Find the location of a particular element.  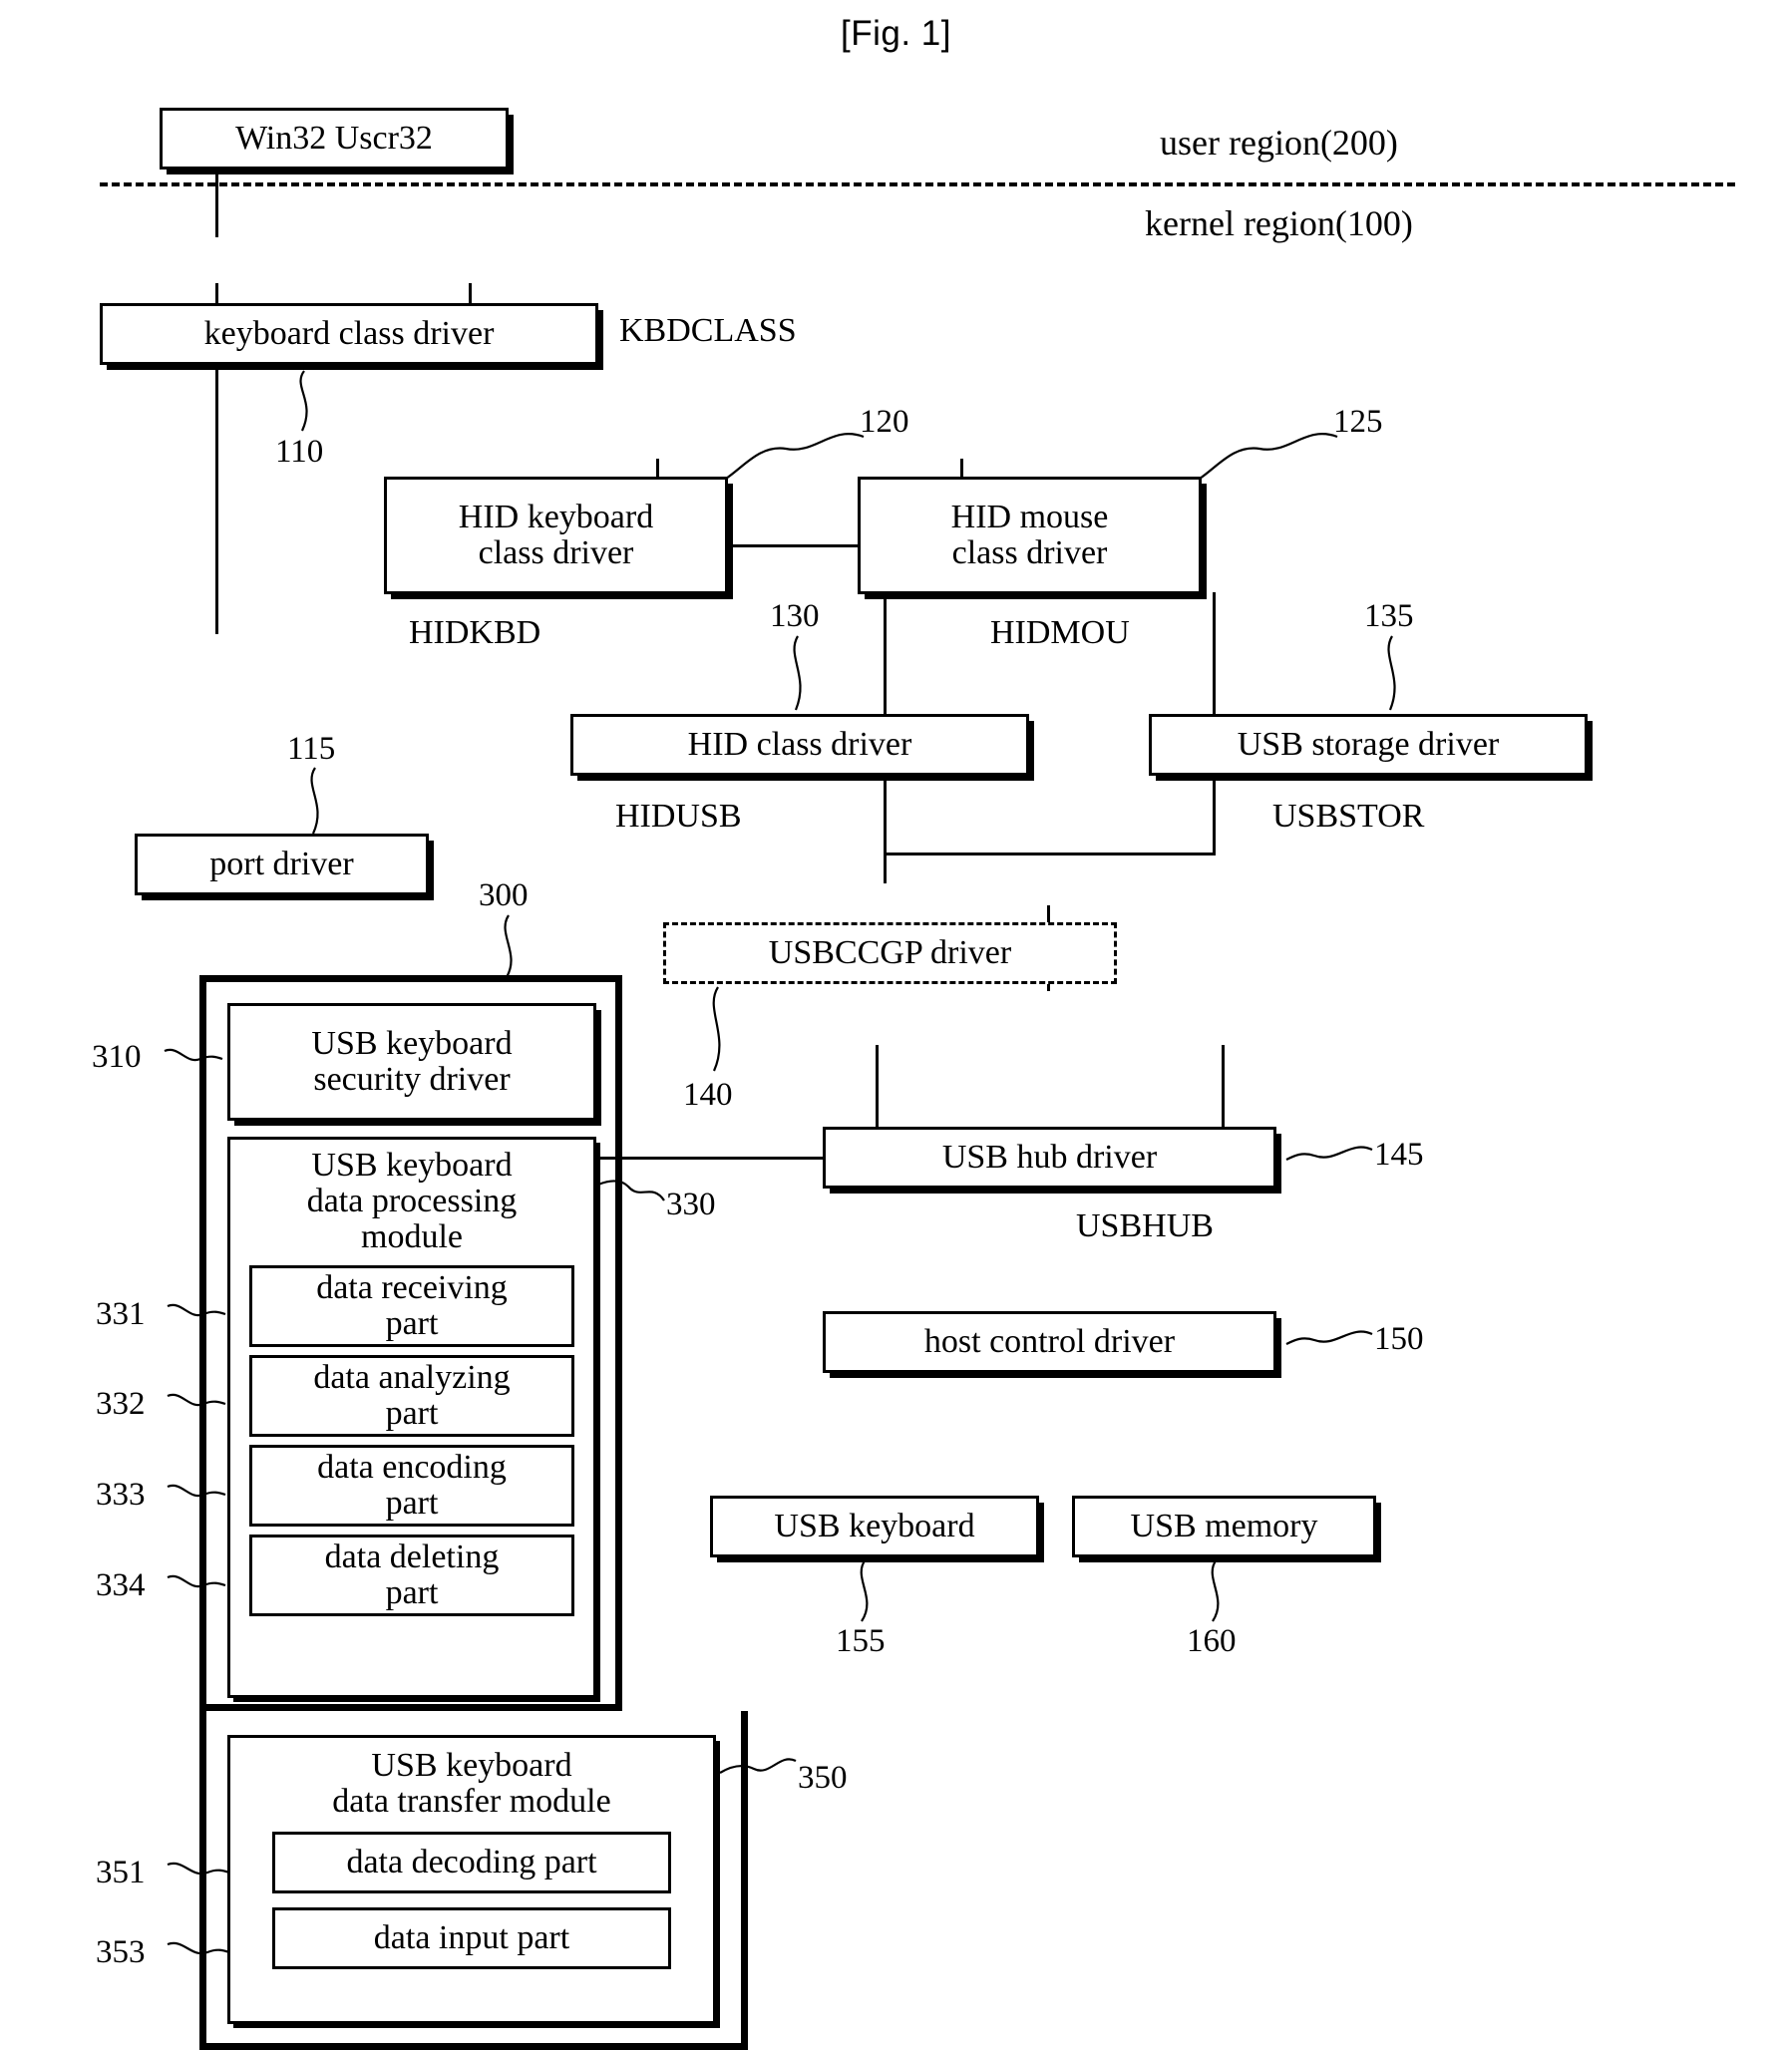

node-hid-keyboard-class-driver: HID keyboard class driver is located at coordinates (556, 536).